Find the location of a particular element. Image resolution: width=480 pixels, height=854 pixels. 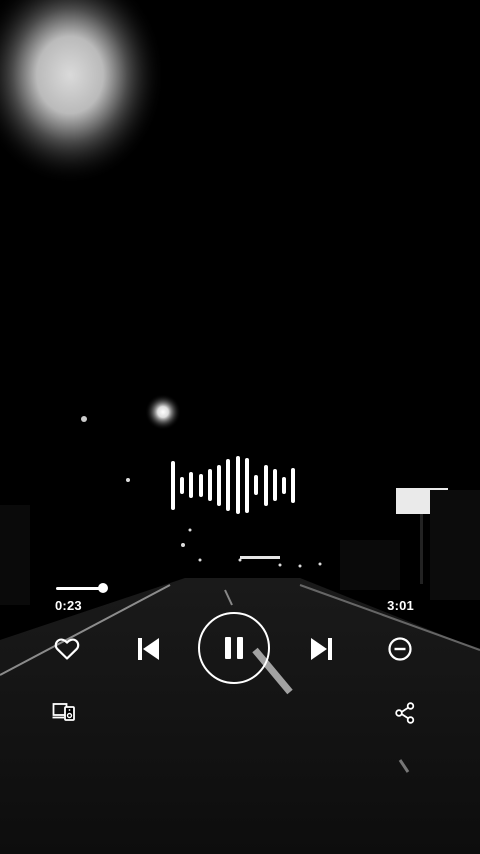

share-button is located at coordinates (405, 713).